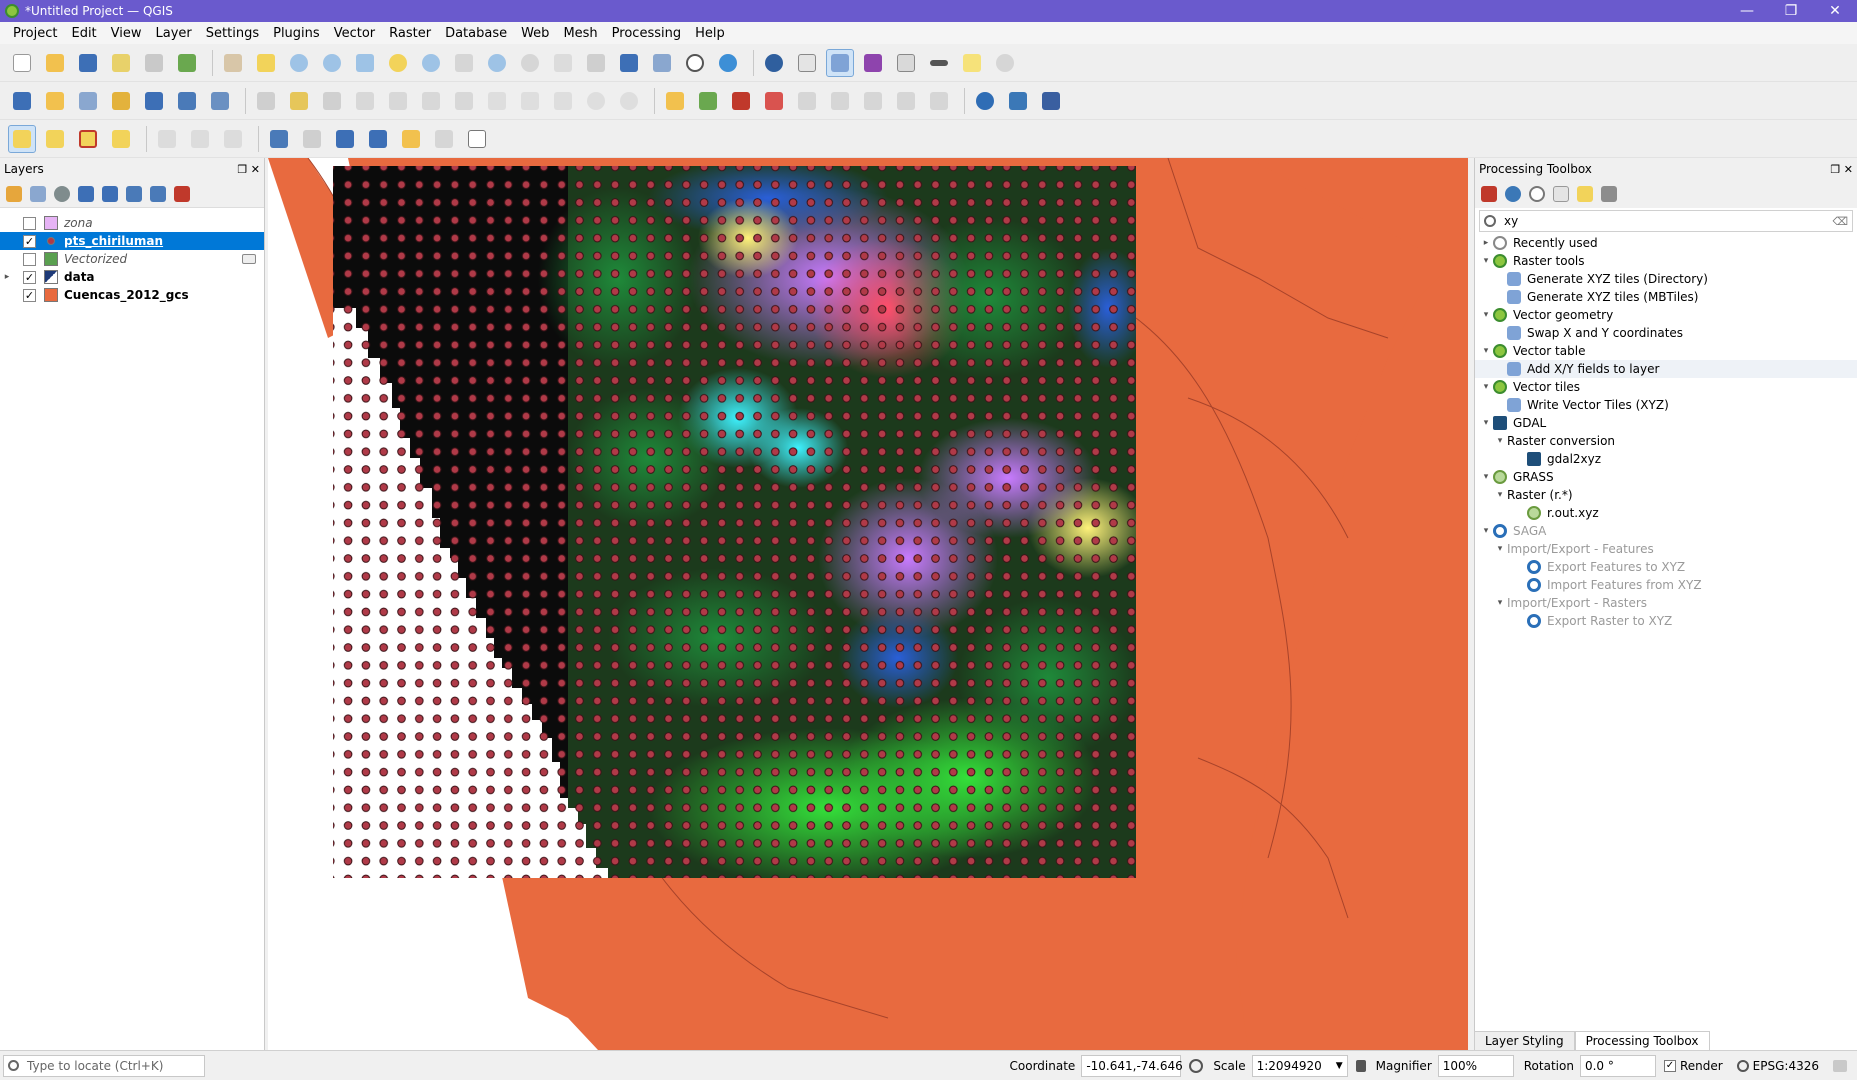 The width and height of the screenshot is (1857, 1080). I want to click on edit-features-in-place-icon, so click(1585, 194).